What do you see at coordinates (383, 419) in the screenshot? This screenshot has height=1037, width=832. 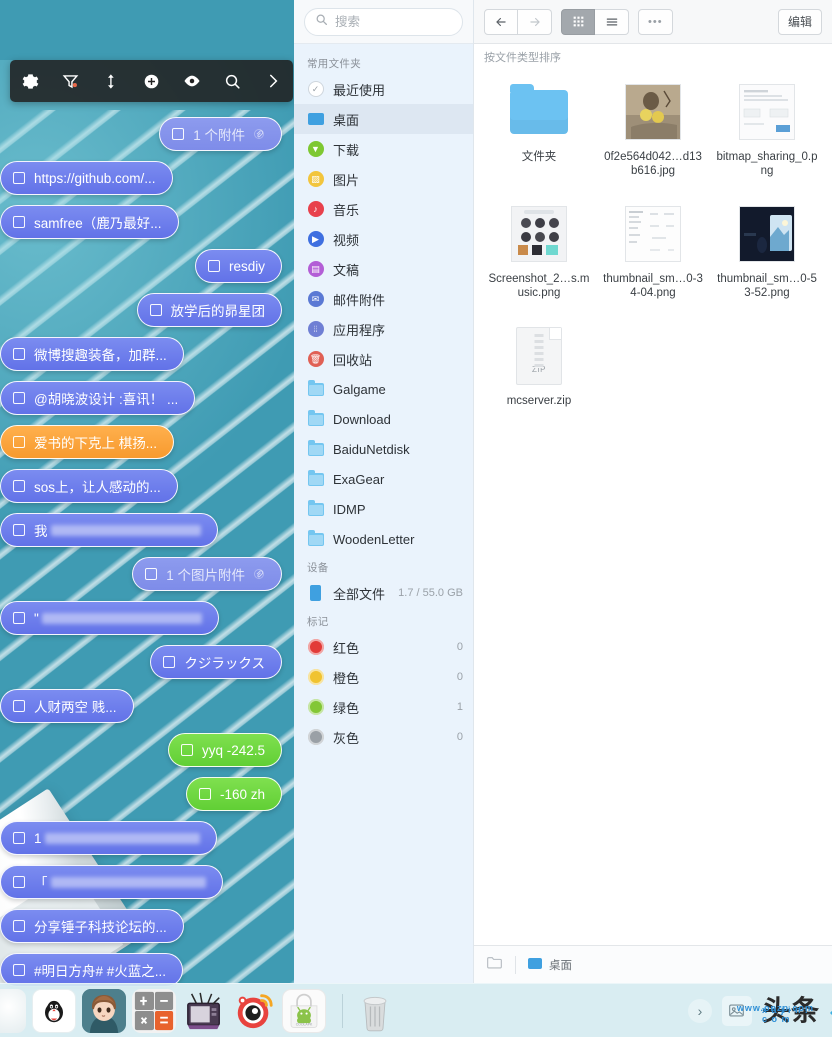 I see `sidebar-item-download: Download` at bounding box center [383, 419].